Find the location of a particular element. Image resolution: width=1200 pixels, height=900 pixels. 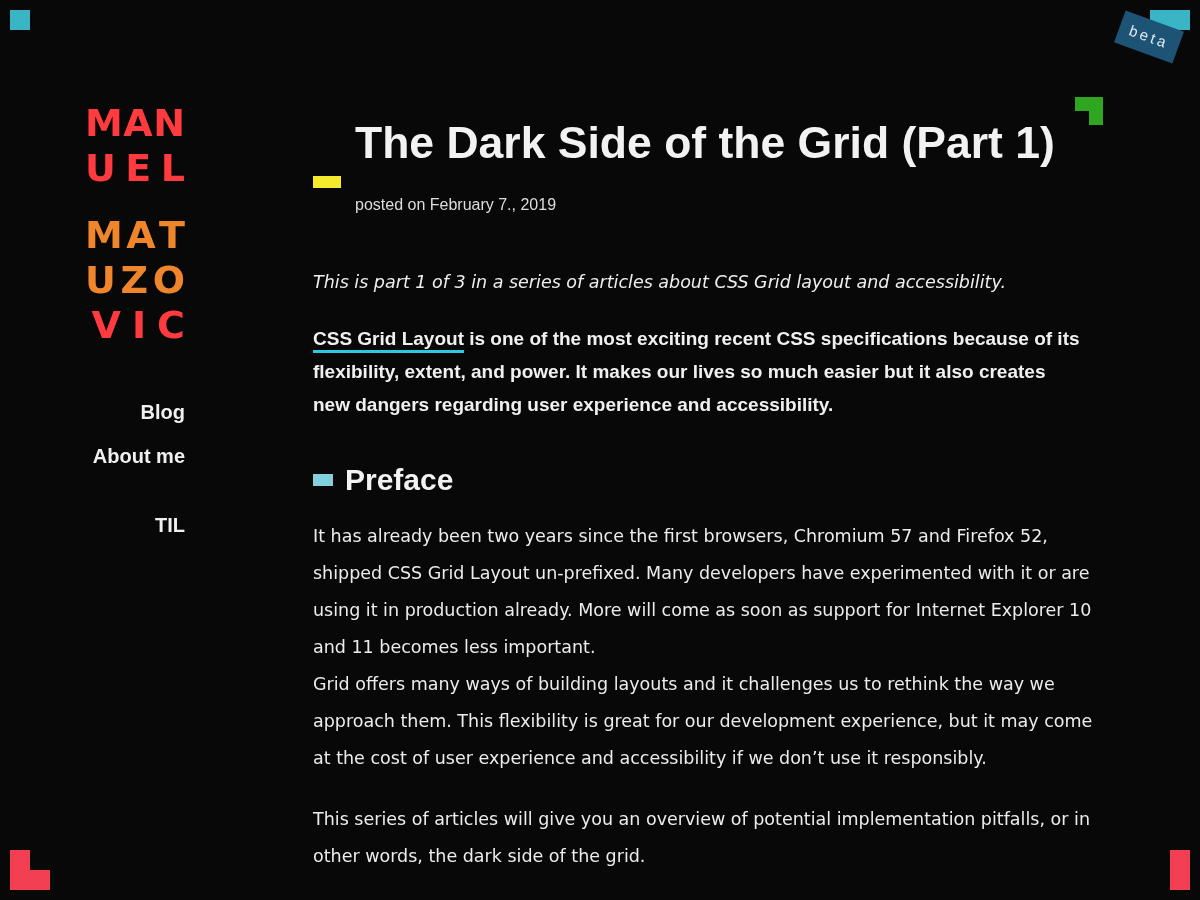

nav-link: TIL is located at coordinates (170, 525).